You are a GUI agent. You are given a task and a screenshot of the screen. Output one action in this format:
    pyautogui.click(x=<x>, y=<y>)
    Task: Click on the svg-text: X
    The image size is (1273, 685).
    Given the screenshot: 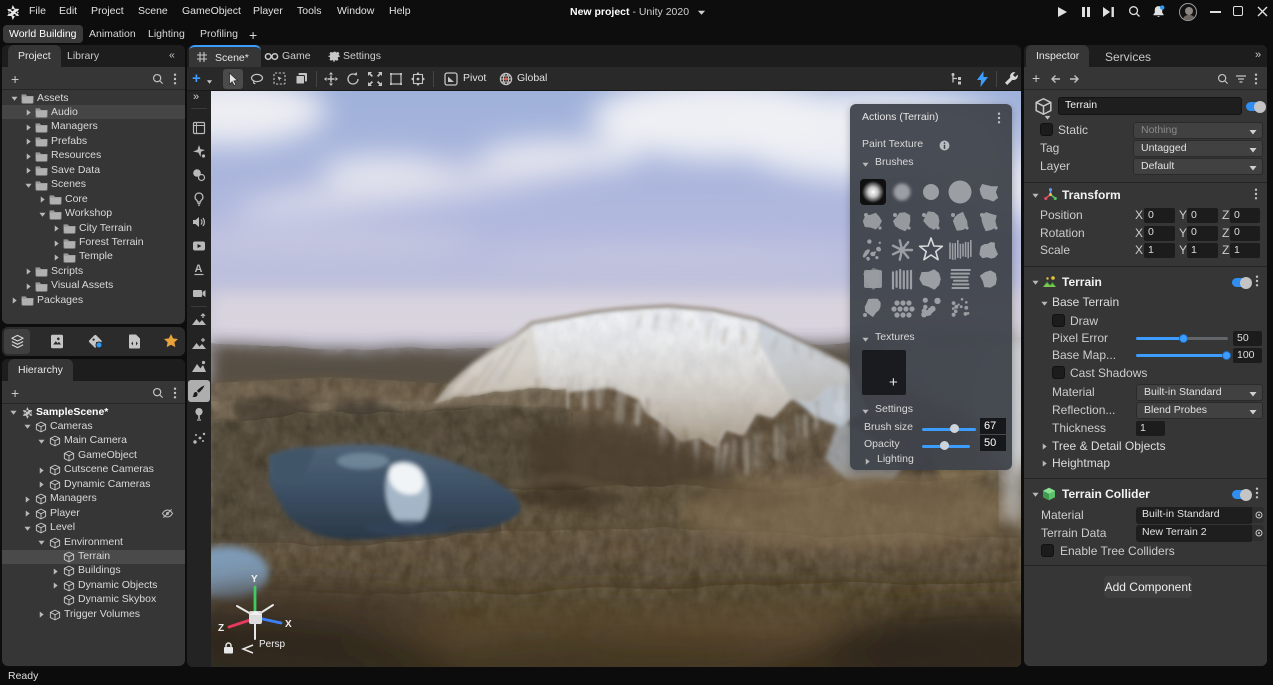 What is the action you would take?
    pyautogui.click(x=288, y=624)
    